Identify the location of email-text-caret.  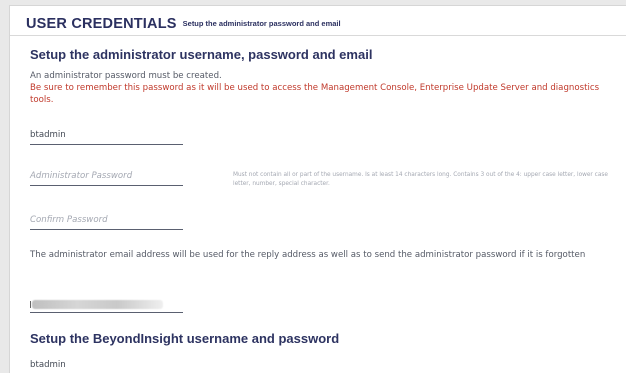
(30, 304).